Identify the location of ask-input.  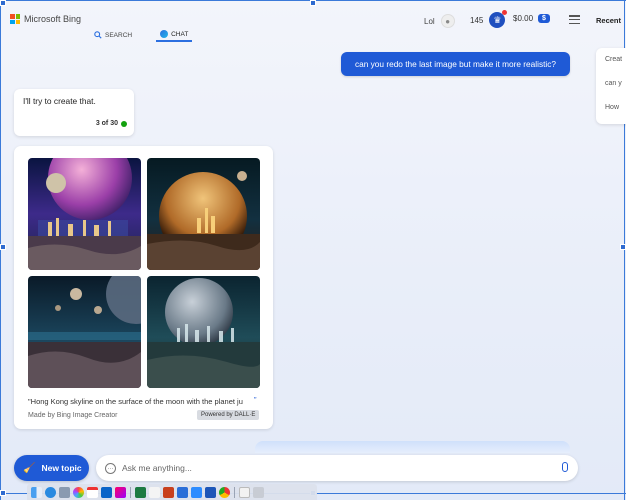
(332, 468).